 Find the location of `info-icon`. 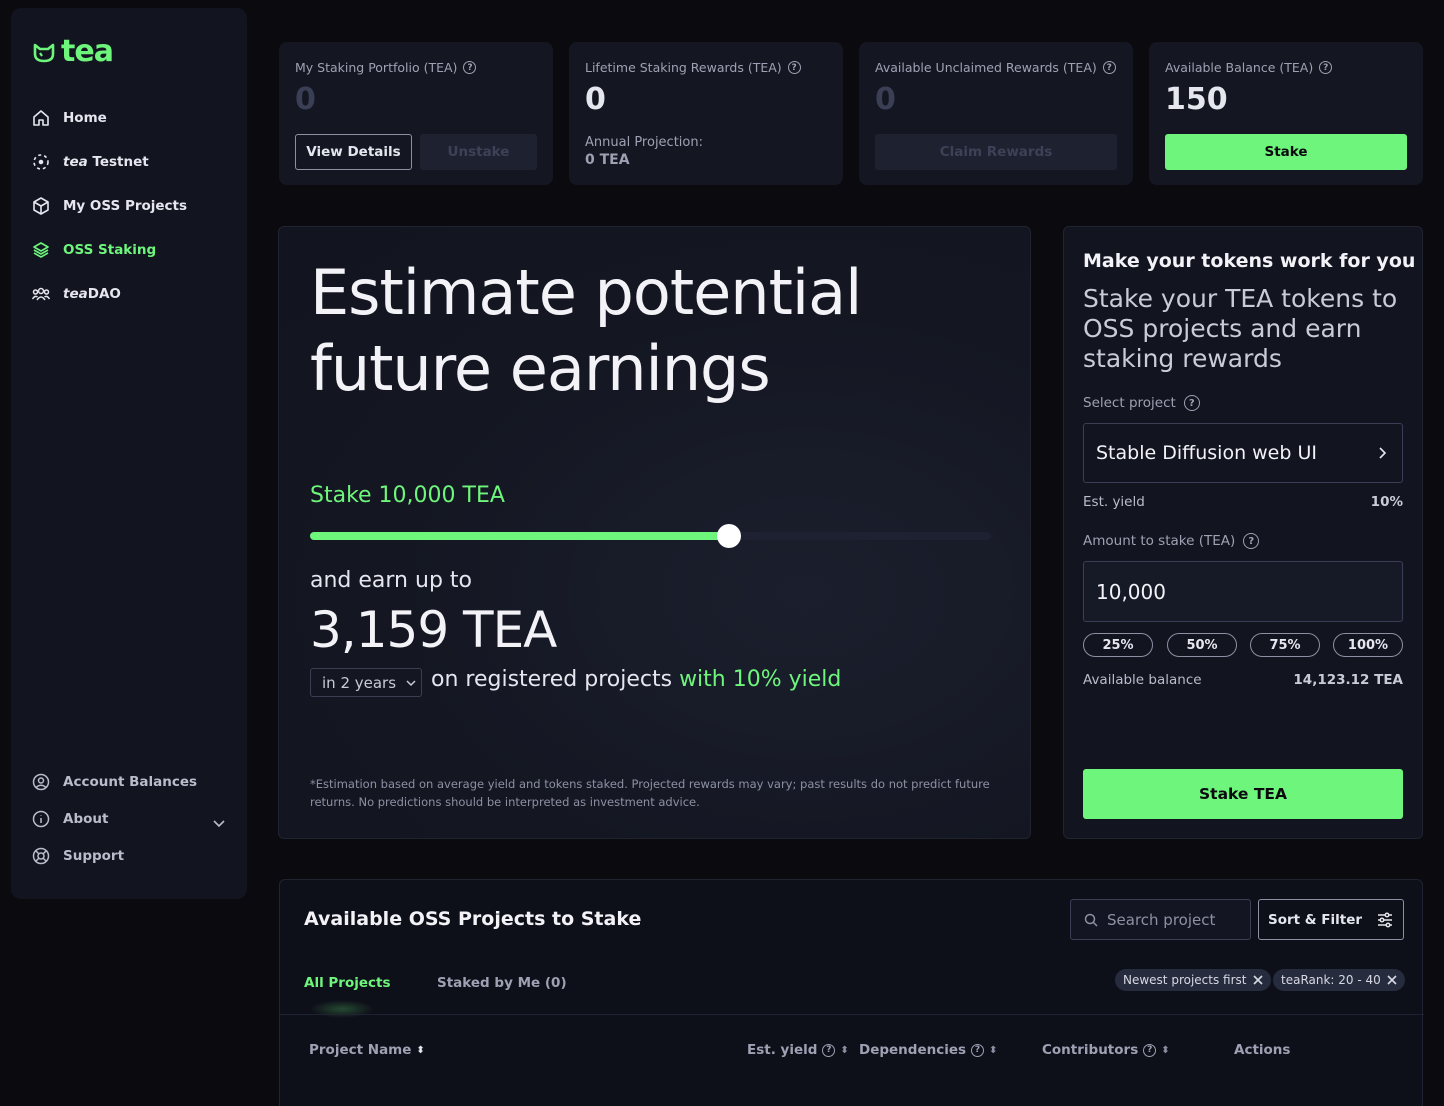

info-icon is located at coordinates (41, 819).